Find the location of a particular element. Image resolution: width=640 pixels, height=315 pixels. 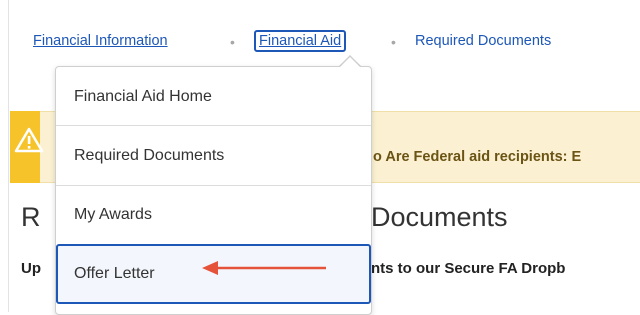

menu-item-label: My Awards is located at coordinates (113, 214).